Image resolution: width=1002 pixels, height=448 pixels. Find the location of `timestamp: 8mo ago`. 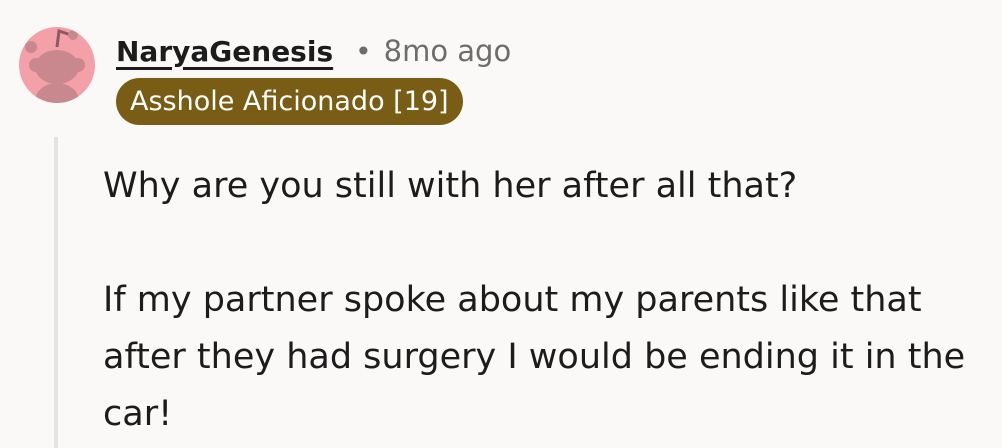

timestamp: 8mo ago is located at coordinates (448, 51).